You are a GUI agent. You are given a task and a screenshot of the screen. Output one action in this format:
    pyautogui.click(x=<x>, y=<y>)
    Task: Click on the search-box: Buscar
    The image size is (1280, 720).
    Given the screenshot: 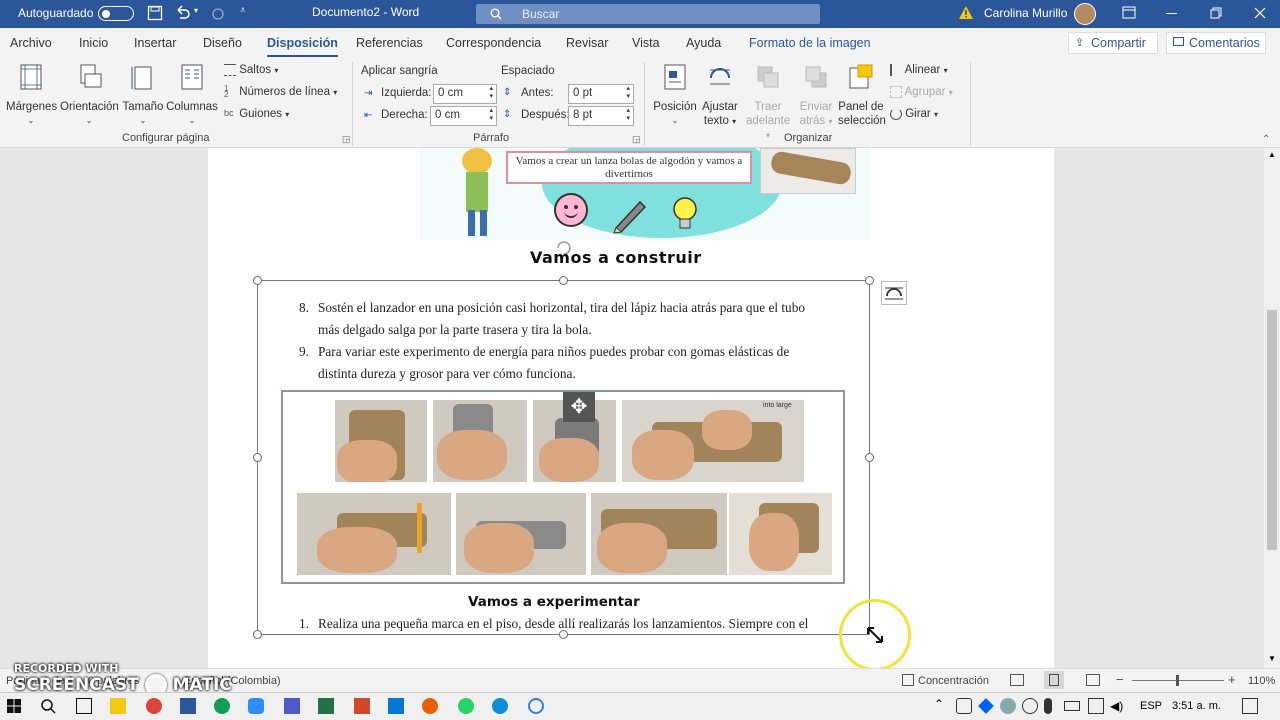 What is the action you would take?
    pyautogui.click(x=648, y=14)
    